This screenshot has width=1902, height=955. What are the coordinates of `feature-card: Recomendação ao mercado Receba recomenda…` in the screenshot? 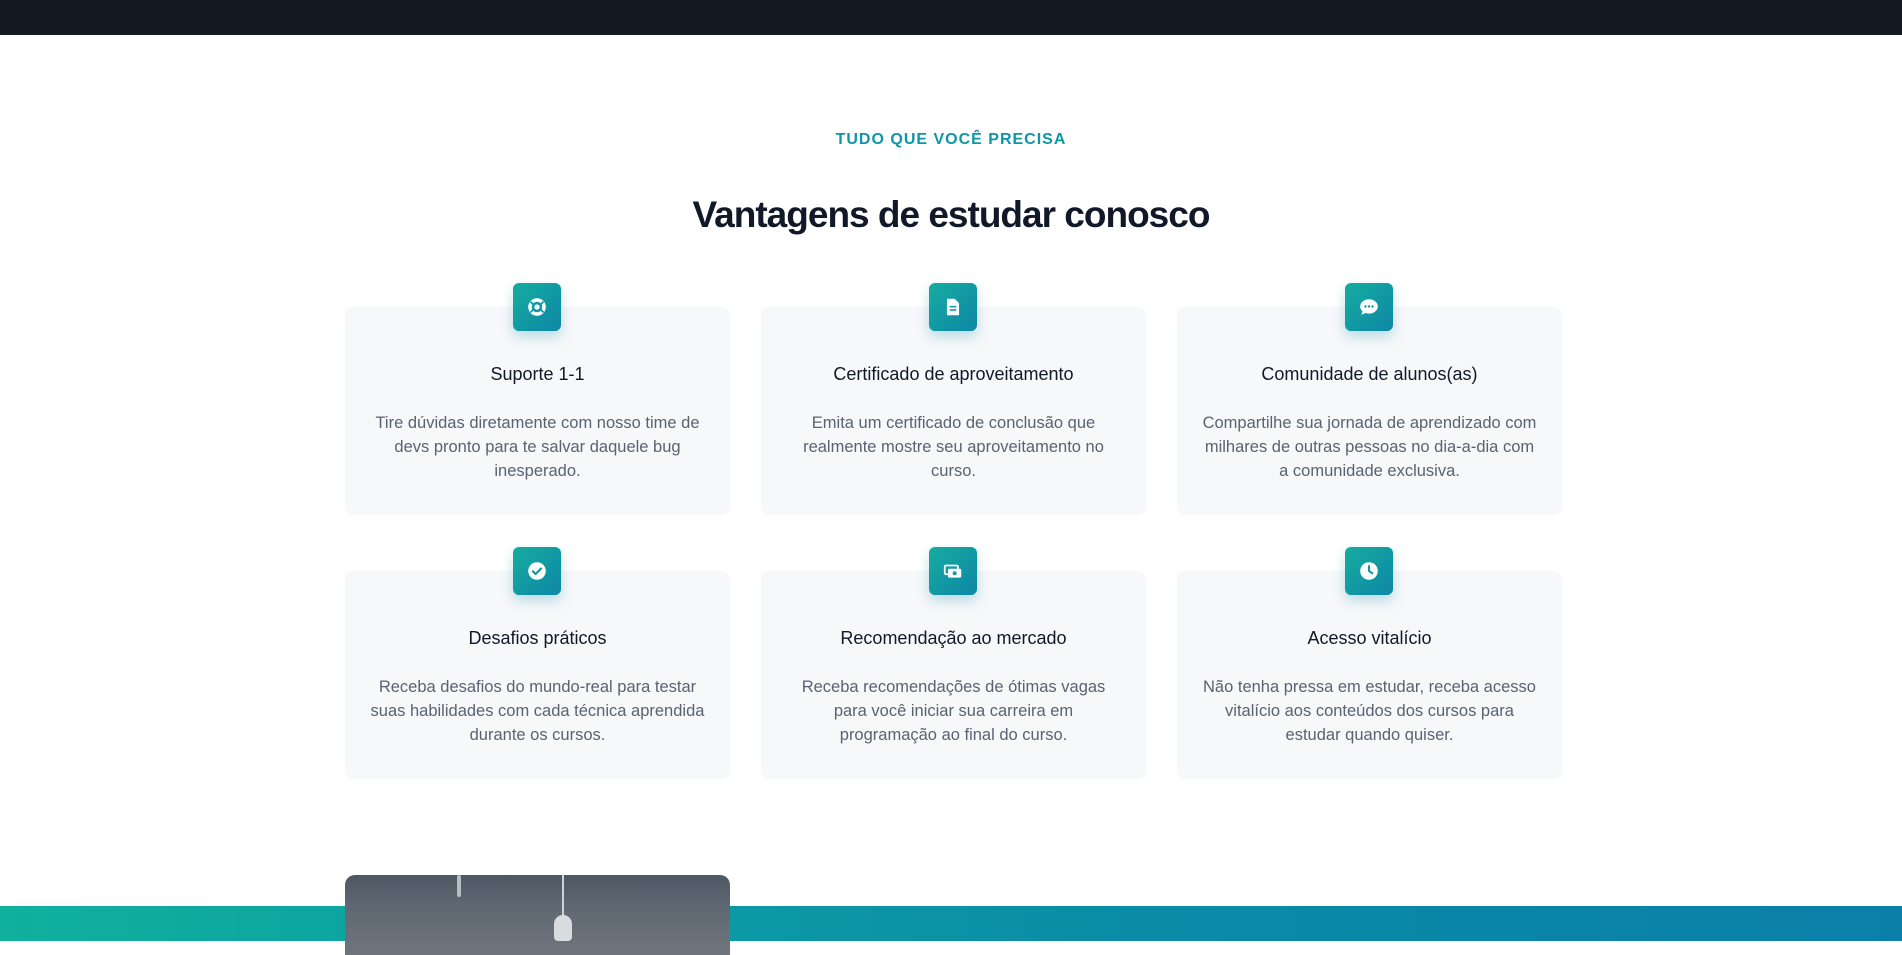 It's located at (953, 663).